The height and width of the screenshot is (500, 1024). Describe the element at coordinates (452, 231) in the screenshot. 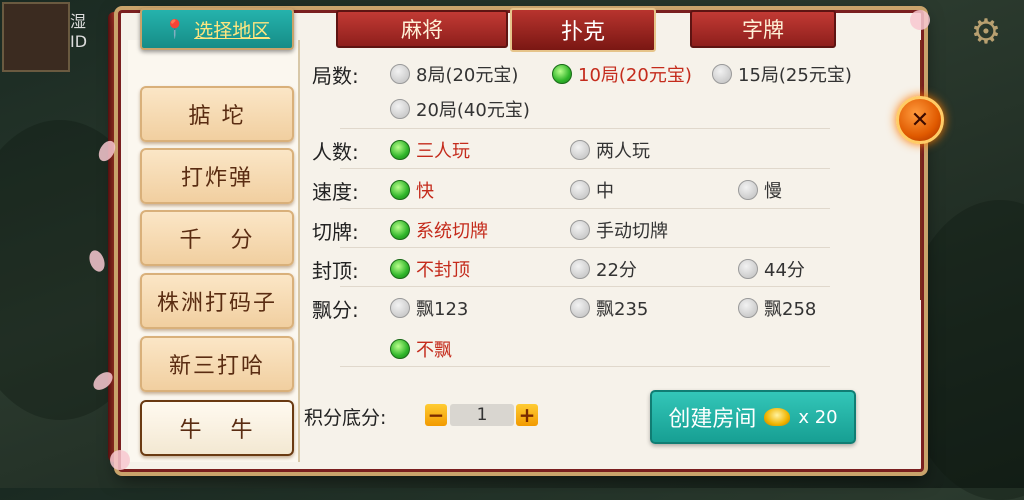

I see `option-label: 系统切牌` at that location.